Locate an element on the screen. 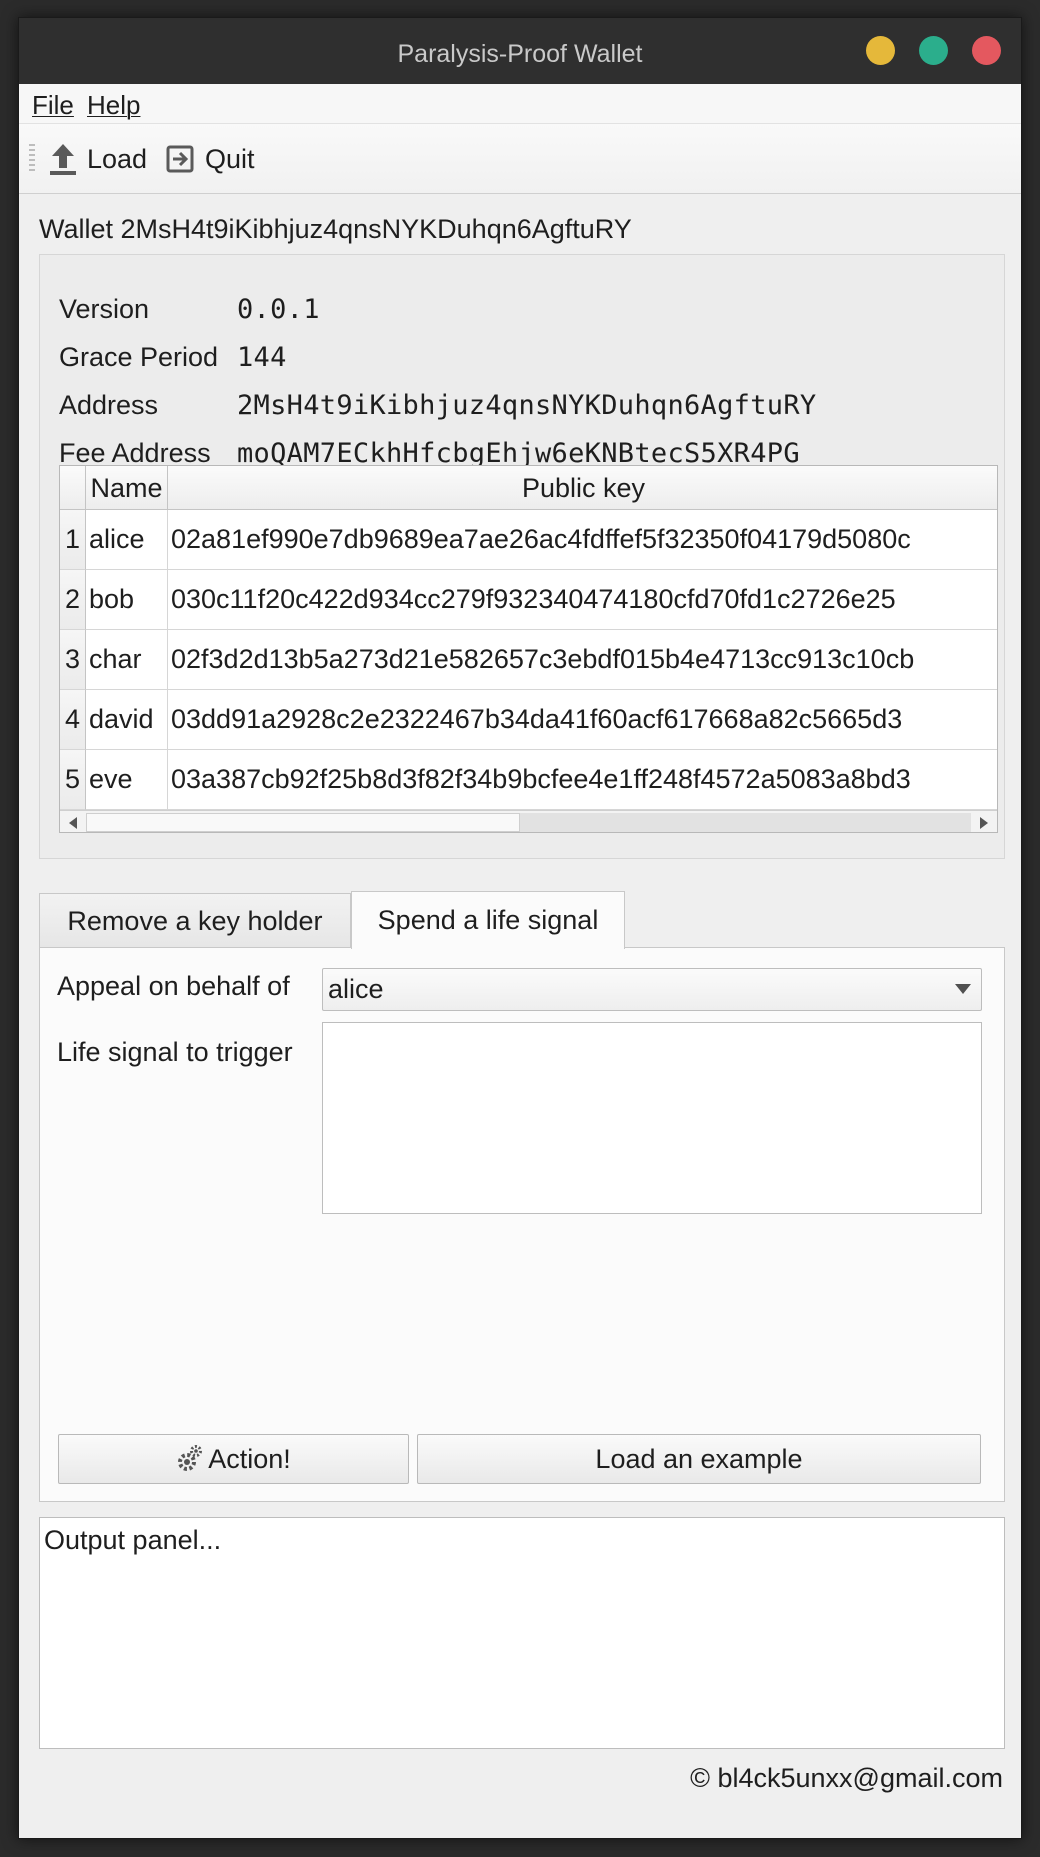  scrollbar-track is located at coordinates (745, 822).